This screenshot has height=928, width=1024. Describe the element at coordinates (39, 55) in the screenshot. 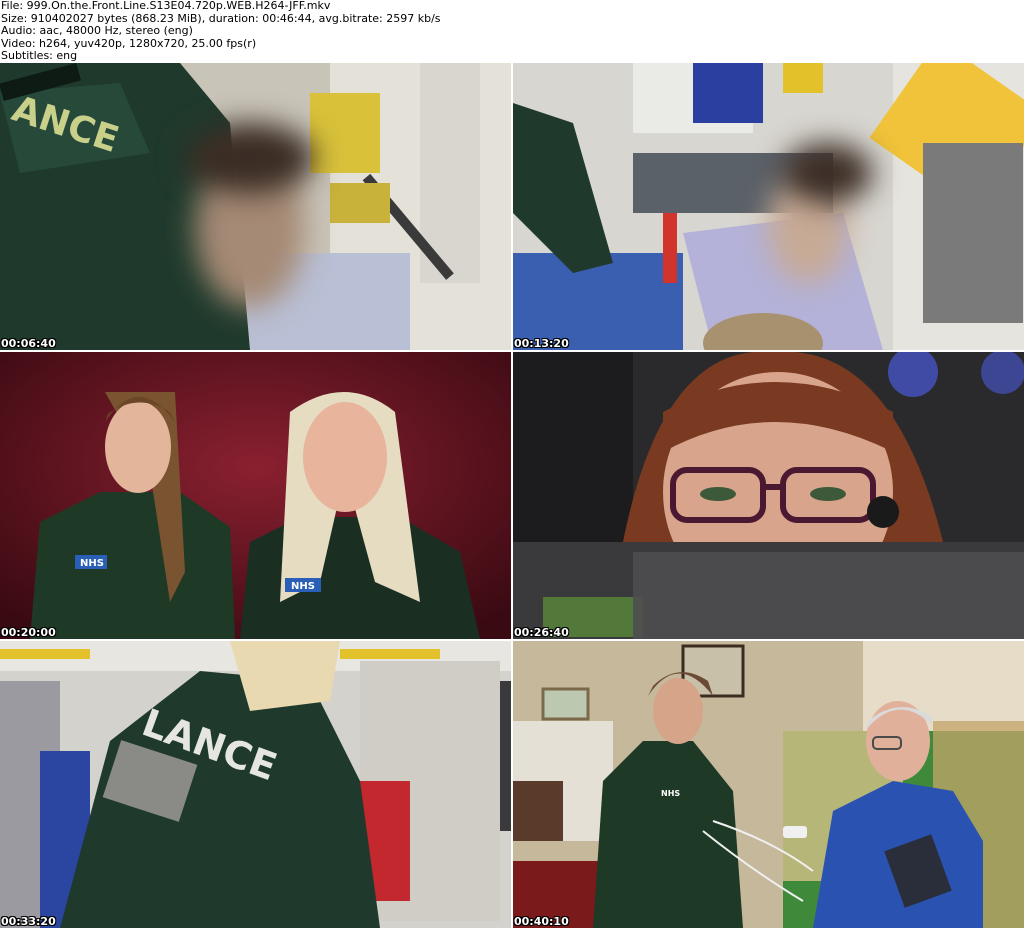

I see `subtitles-line: Subtitles: eng` at that location.